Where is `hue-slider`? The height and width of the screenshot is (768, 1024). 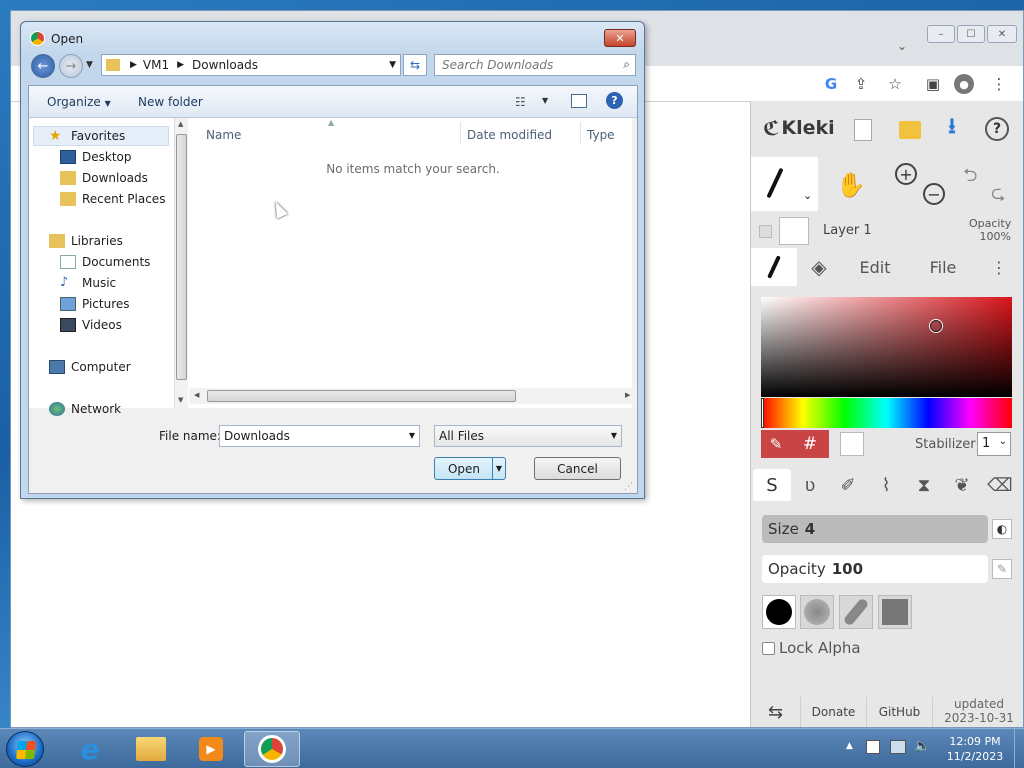 hue-slider is located at coordinates (886, 413).